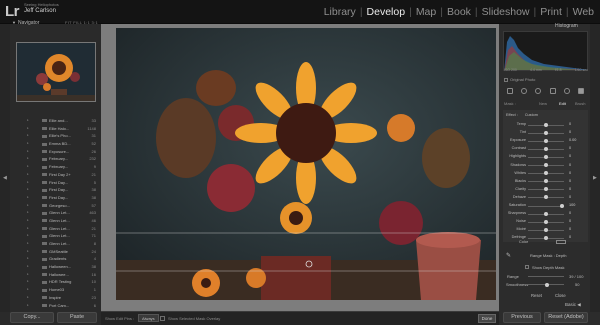  Describe the element at coordinates (56, 153) in the screenshot. I see `collection-item: ▸ Exposure... 26` at that location.